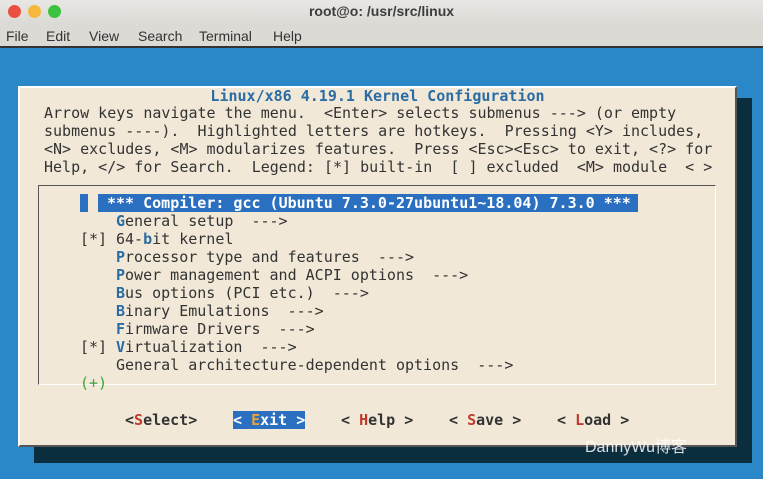 This screenshot has height=479, width=763. Describe the element at coordinates (211, 347) in the screenshot. I see `menu-item-label: irtualization --->` at that location.